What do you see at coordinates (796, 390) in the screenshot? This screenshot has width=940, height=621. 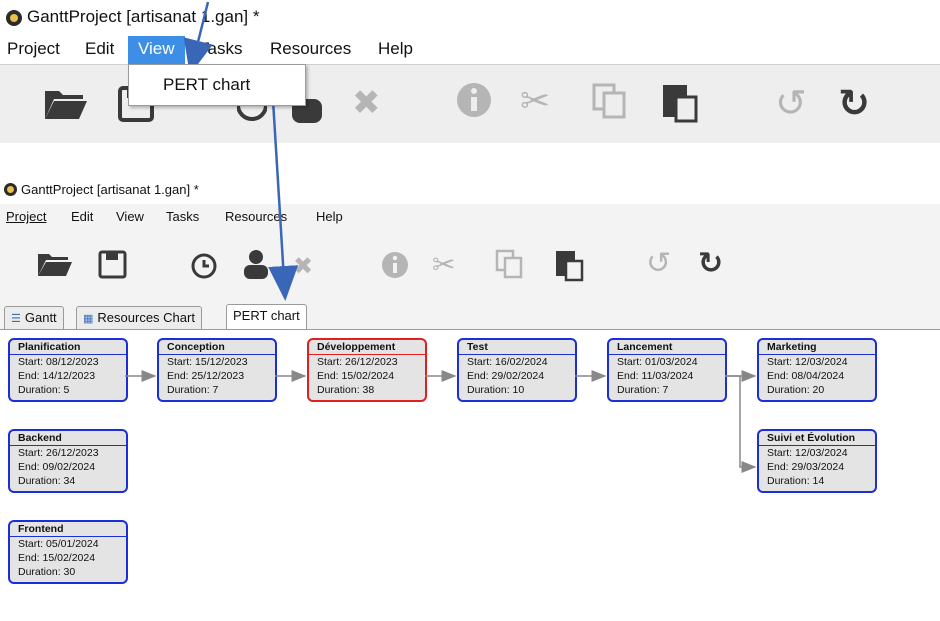 I see `task-duration: Duration: 20` at bounding box center [796, 390].